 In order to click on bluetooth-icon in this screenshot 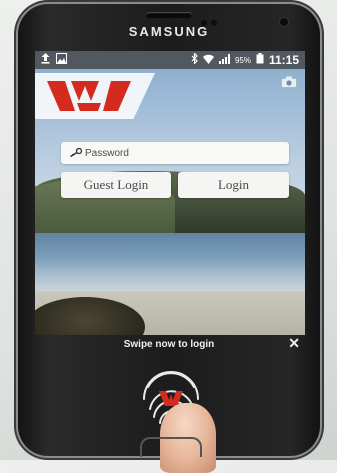, I will do `click(194, 59)`.